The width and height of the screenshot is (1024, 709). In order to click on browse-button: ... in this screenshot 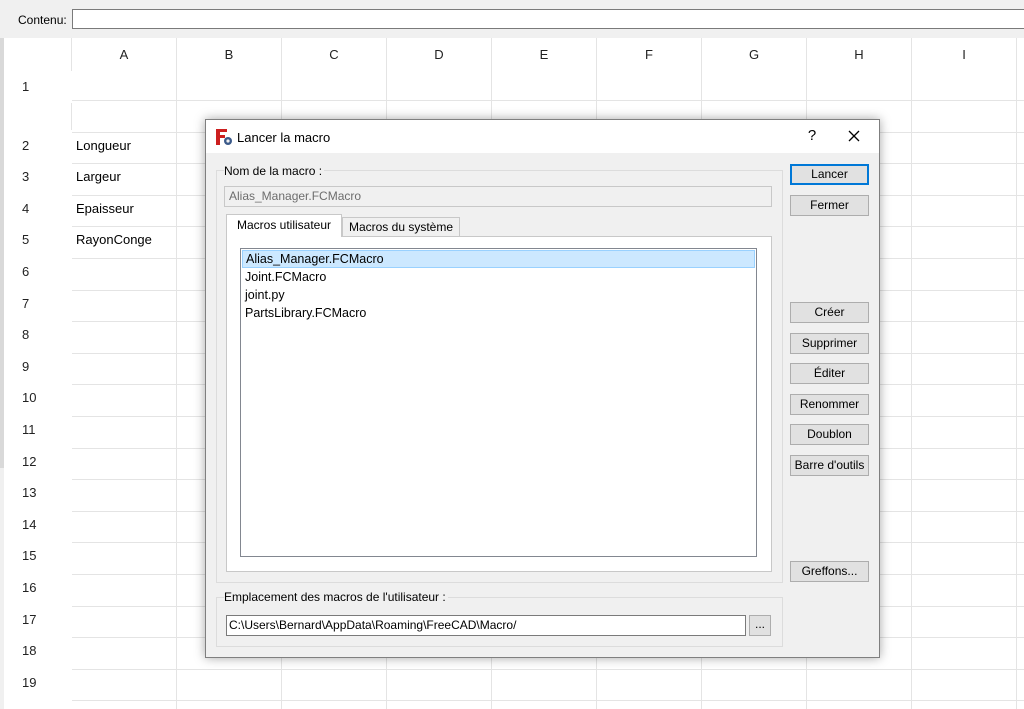, I will do `click(760, 625)`.